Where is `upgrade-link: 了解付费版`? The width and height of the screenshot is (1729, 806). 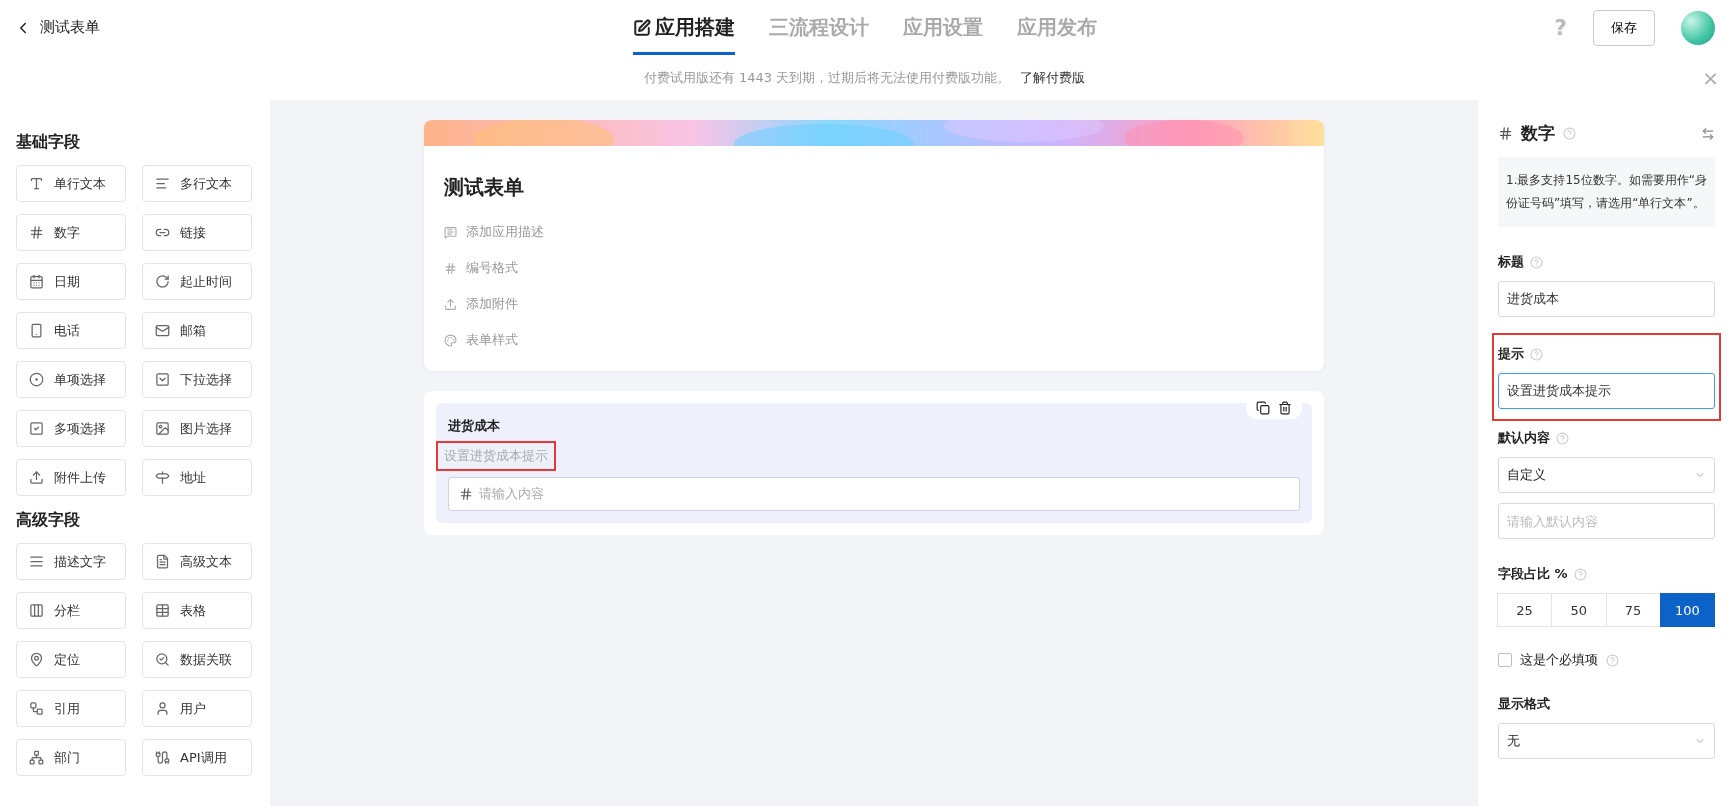 upgrade-link: 了解付费版 is located at coordinates (1053, 77).